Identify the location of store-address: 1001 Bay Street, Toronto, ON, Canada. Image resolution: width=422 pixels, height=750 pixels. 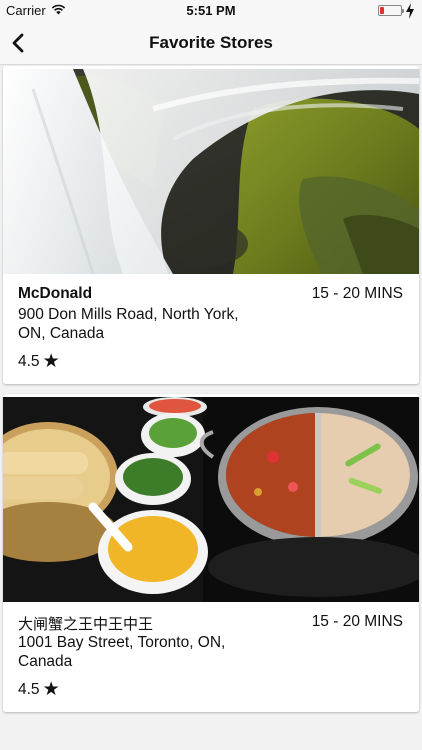
(122, 652).